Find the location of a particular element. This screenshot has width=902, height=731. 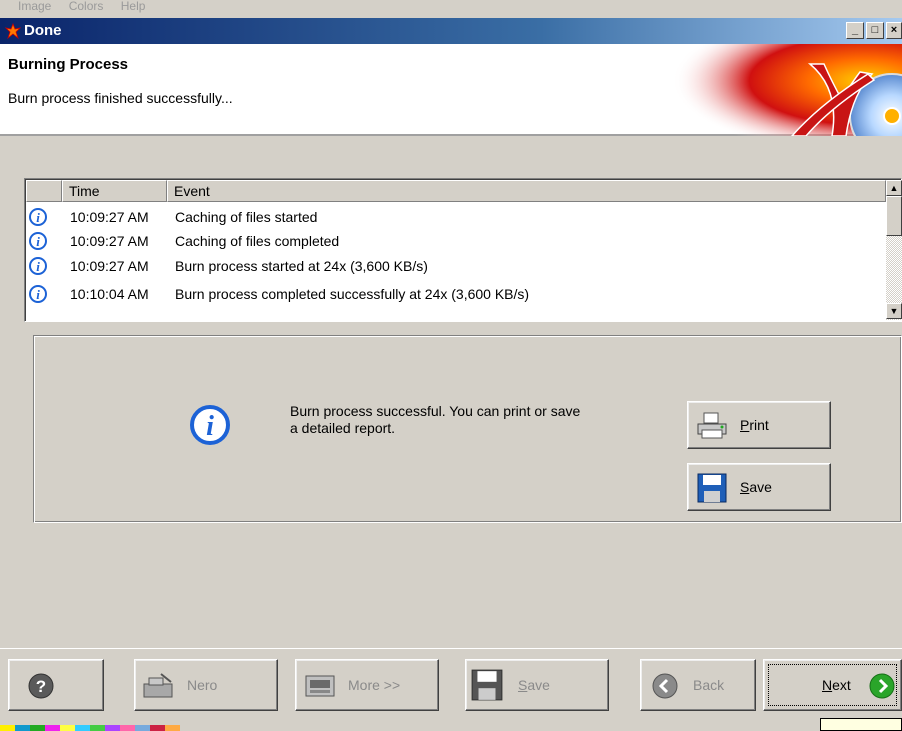

background-color-palette is located at coordinates (125, 728).